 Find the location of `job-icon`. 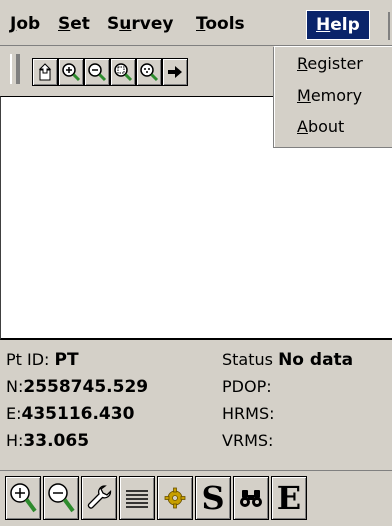

job-icon is located at coordinates (45, 72).